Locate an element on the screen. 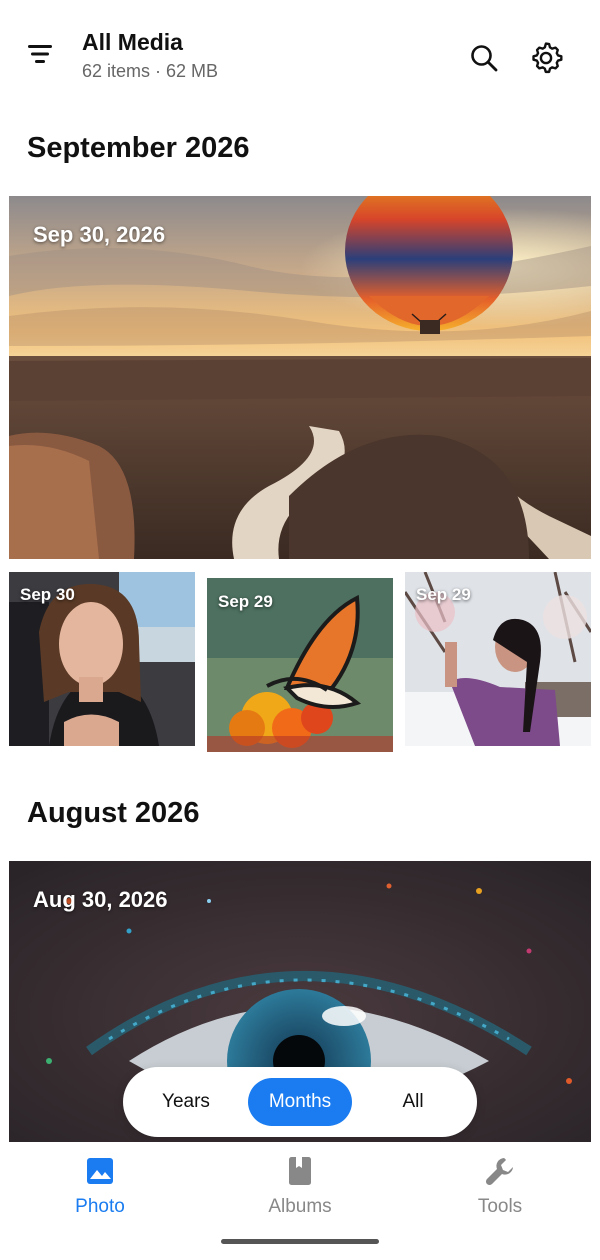 The height and width of the screenshot is (1260, 600). book-icon is located at coordinates (300, 1171).